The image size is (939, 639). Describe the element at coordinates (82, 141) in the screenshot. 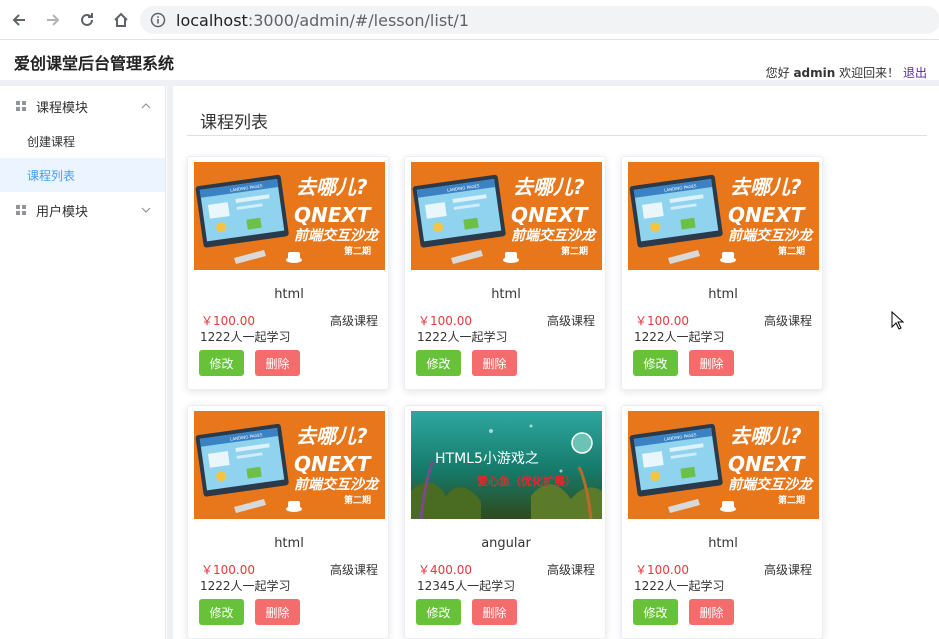

I see `menu-item-create-lesson: 创建课程` at that location.